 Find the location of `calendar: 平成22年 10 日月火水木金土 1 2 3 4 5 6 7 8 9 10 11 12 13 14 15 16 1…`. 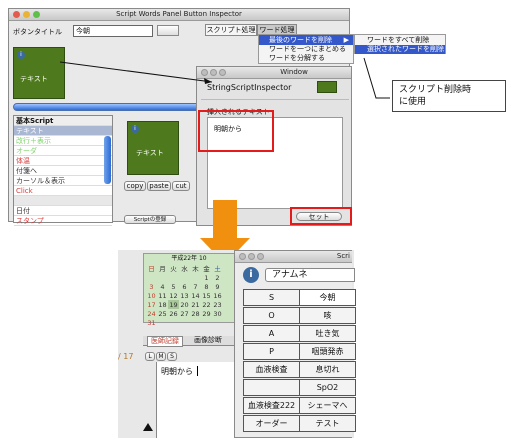

calendar: 平成22年 10 日月火水木金土 1 2 3 4 5 6 7 8 9 10 11 12 13 14 15 16 1… is located at coordinates (189, 290).